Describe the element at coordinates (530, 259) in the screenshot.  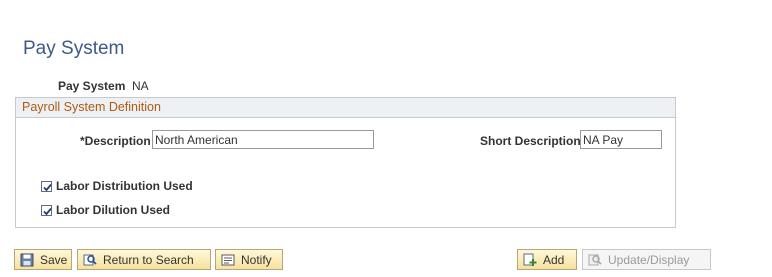
I see `add-icon` at that location.